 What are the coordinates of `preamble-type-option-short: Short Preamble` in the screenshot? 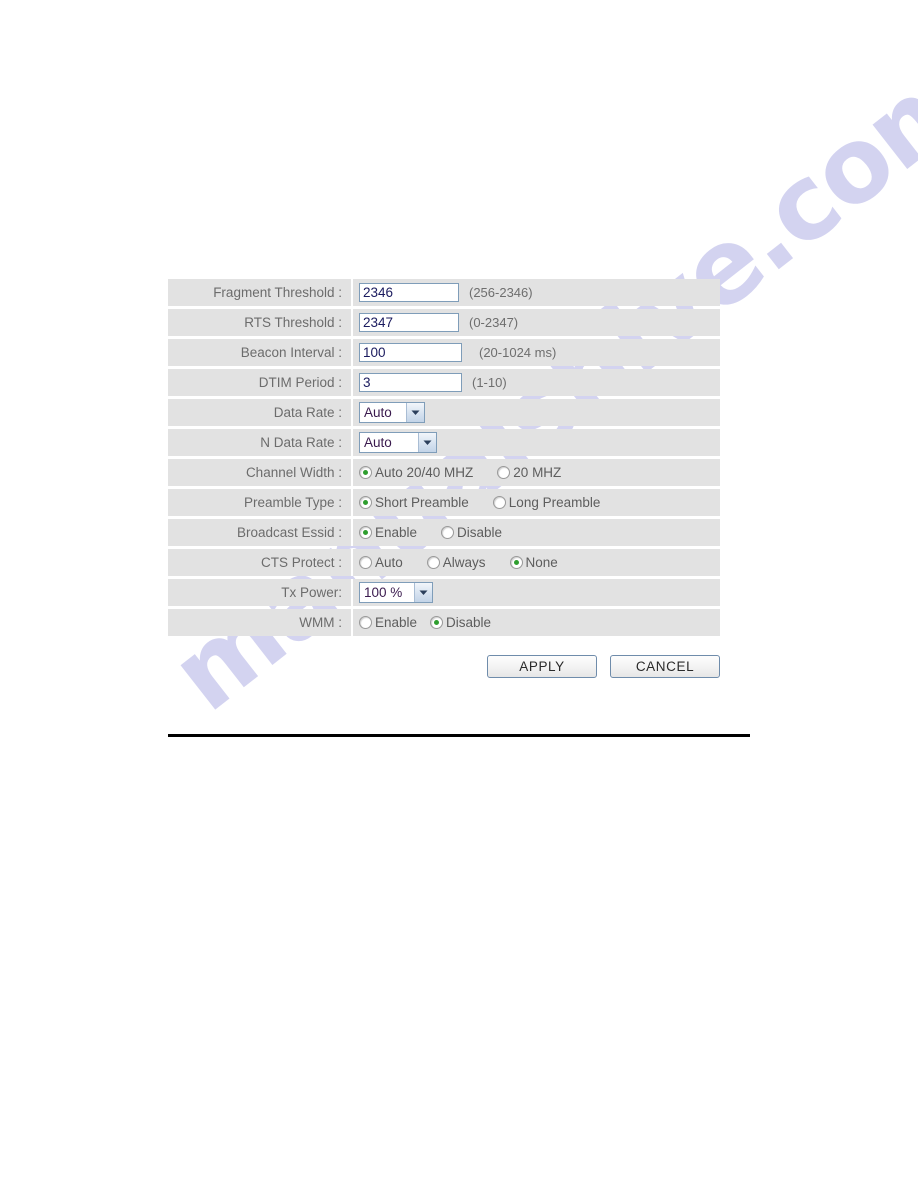 It's located at (414, 502).